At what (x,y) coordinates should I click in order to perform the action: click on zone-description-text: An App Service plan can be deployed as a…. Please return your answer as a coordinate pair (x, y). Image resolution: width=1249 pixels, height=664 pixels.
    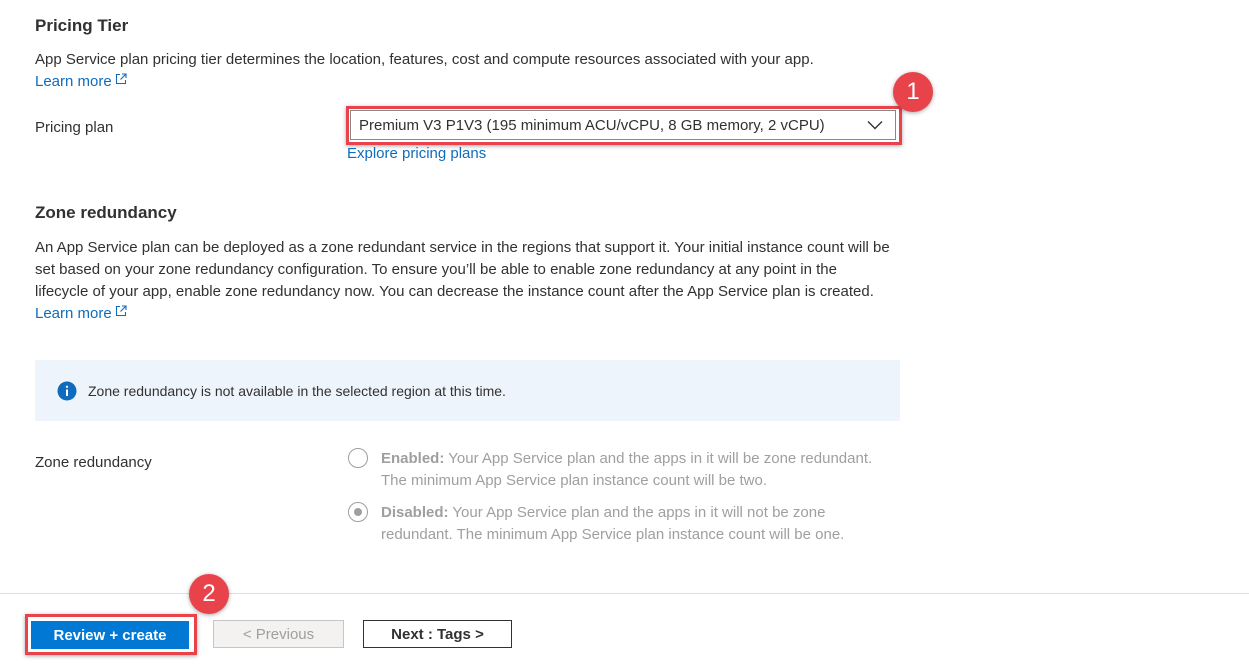
    Looking at the image, I should click on (462, 269).